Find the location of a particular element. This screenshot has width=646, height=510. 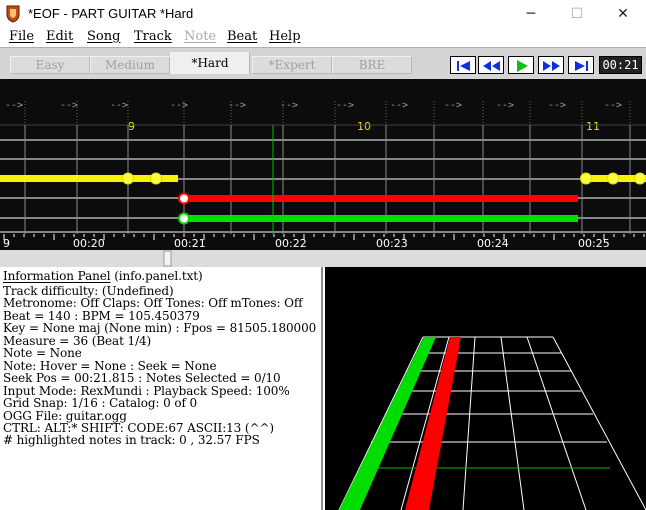

menu-edit: Edit is located at coordinates (59, 36).